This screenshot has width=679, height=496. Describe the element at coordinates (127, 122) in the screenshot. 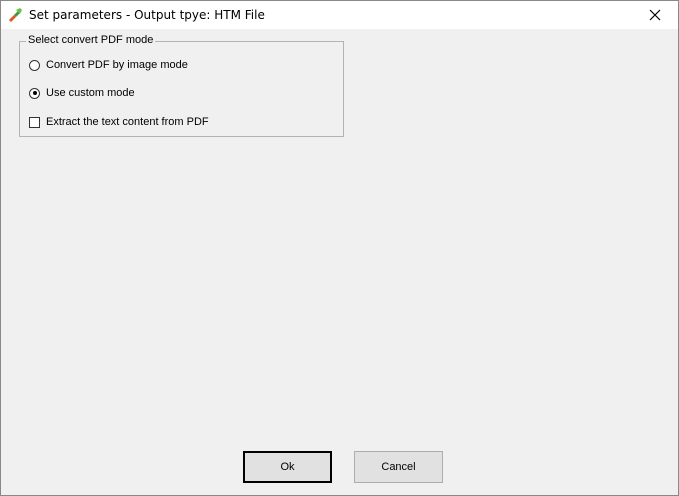

I see `option-extract-text-label: Extract the text content from PDF` at that location.